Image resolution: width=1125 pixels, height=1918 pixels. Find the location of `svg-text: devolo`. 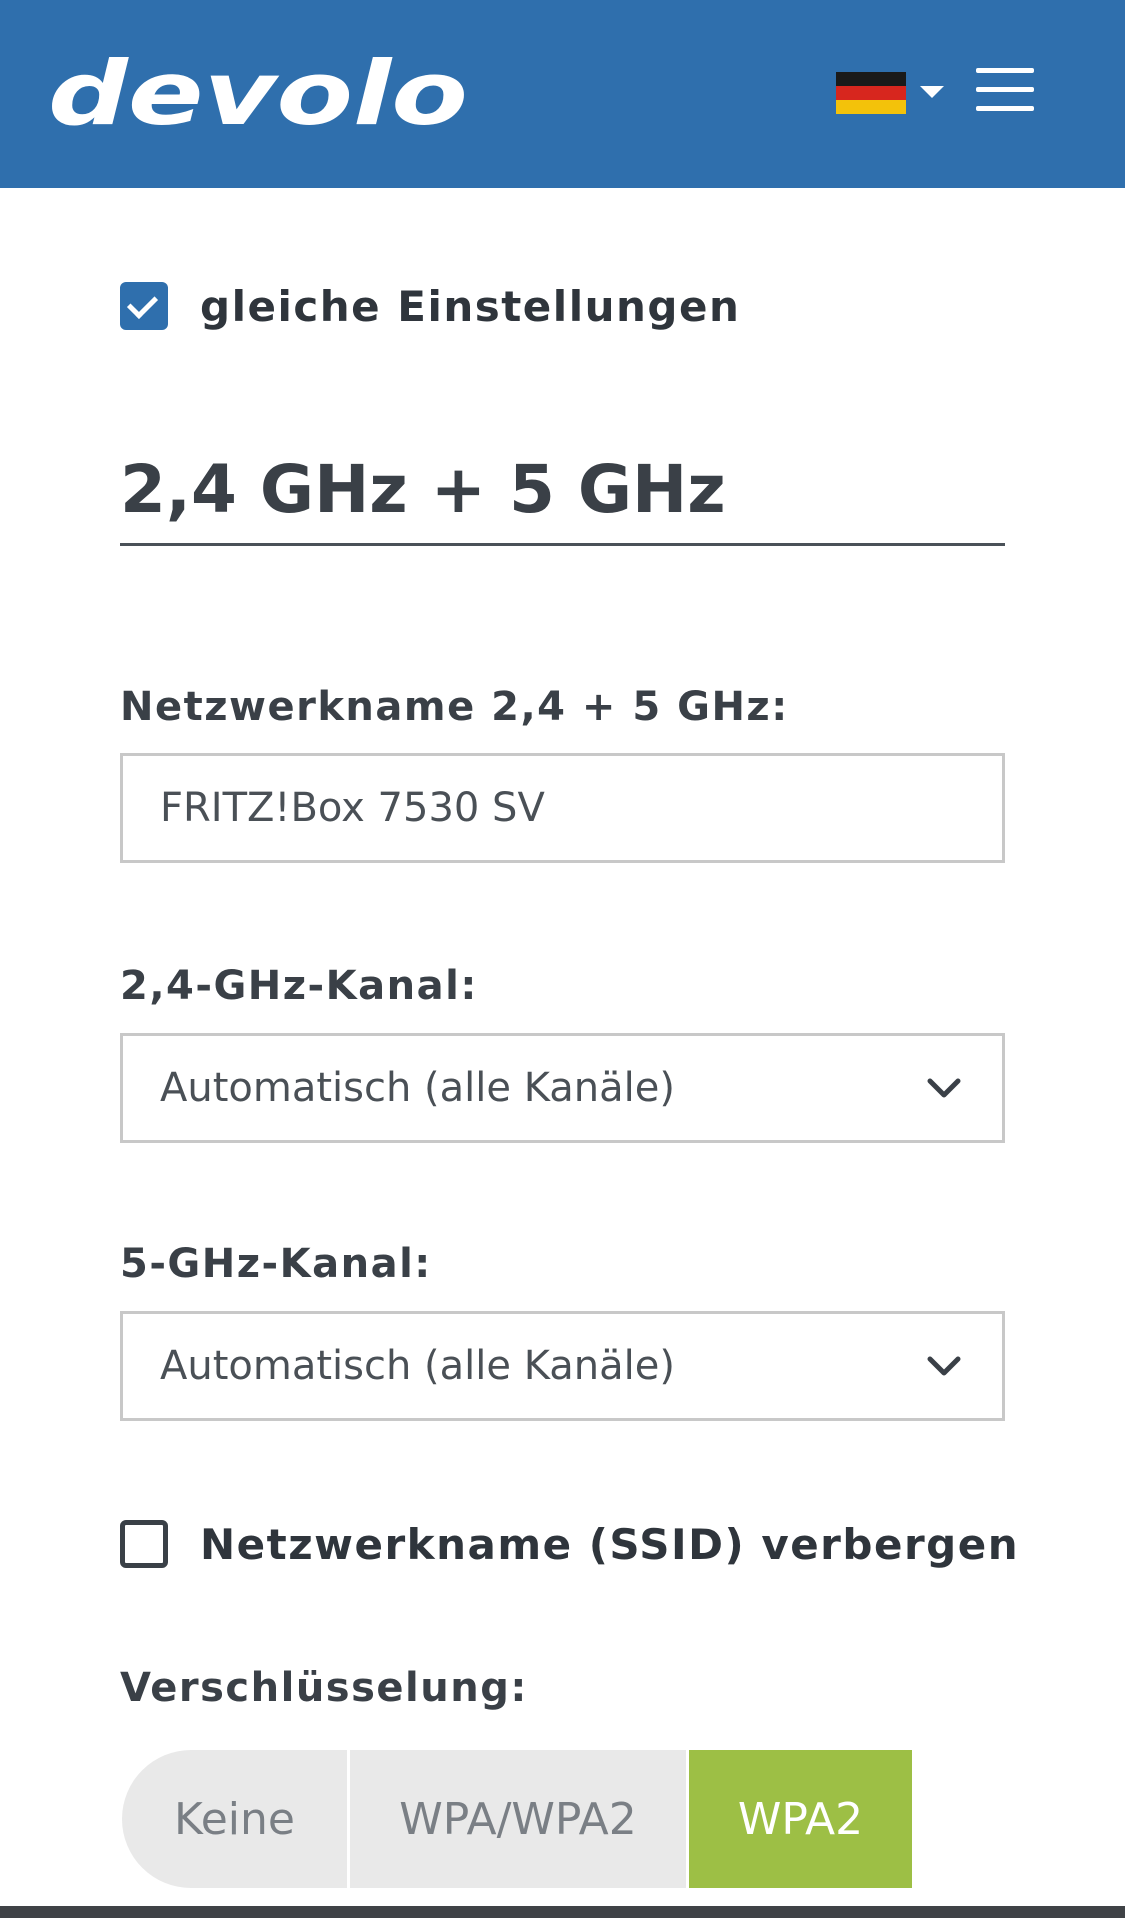

svg-text: devolo is located at coordinates (258, 93).